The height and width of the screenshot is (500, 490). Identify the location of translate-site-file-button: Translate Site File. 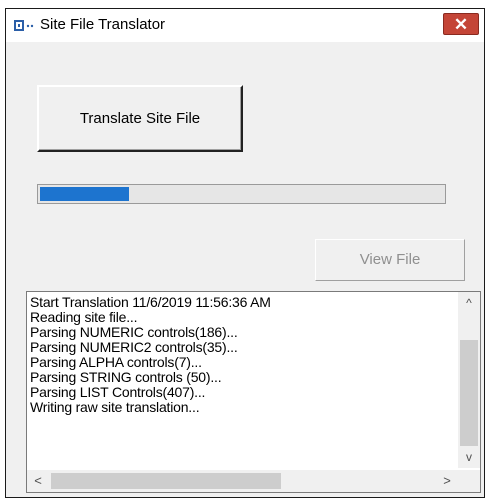
(140, 118).